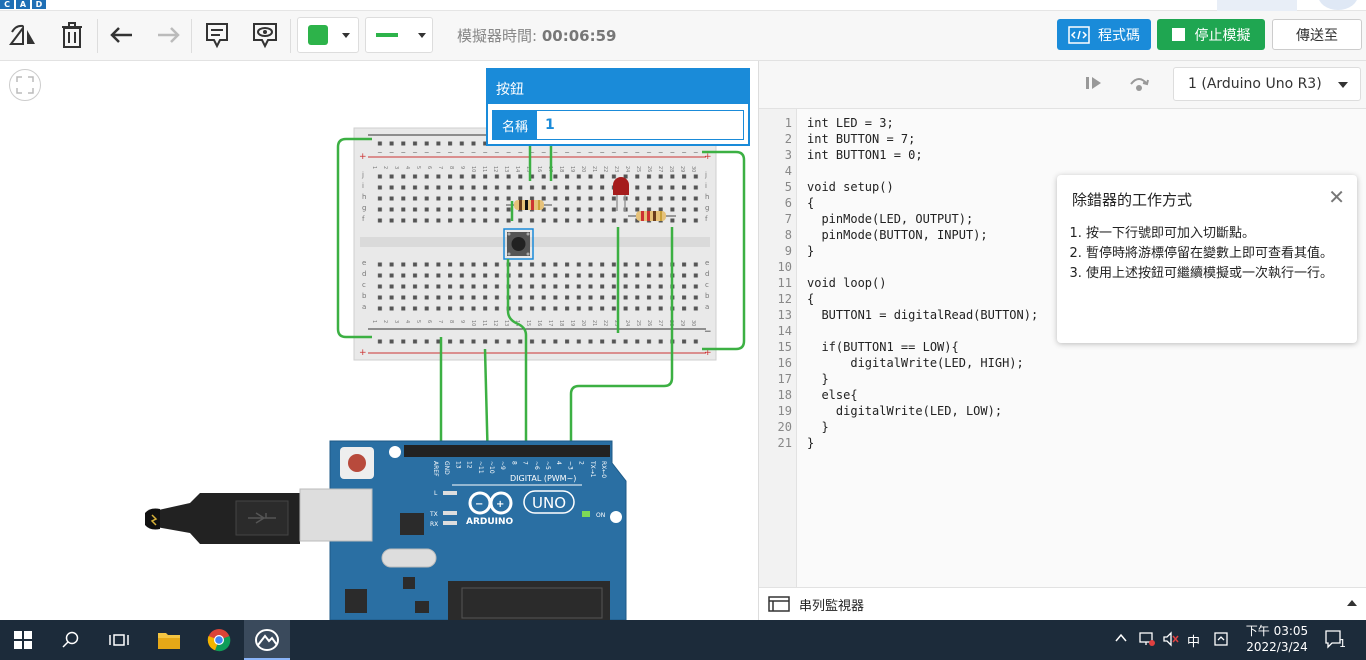 Image resolution: width=1366 pixels, height=660 pixels. What do you see at coordinates (775, 363) in the screenshot?
I see `line-number: 16` at bounding box center [775, 363].